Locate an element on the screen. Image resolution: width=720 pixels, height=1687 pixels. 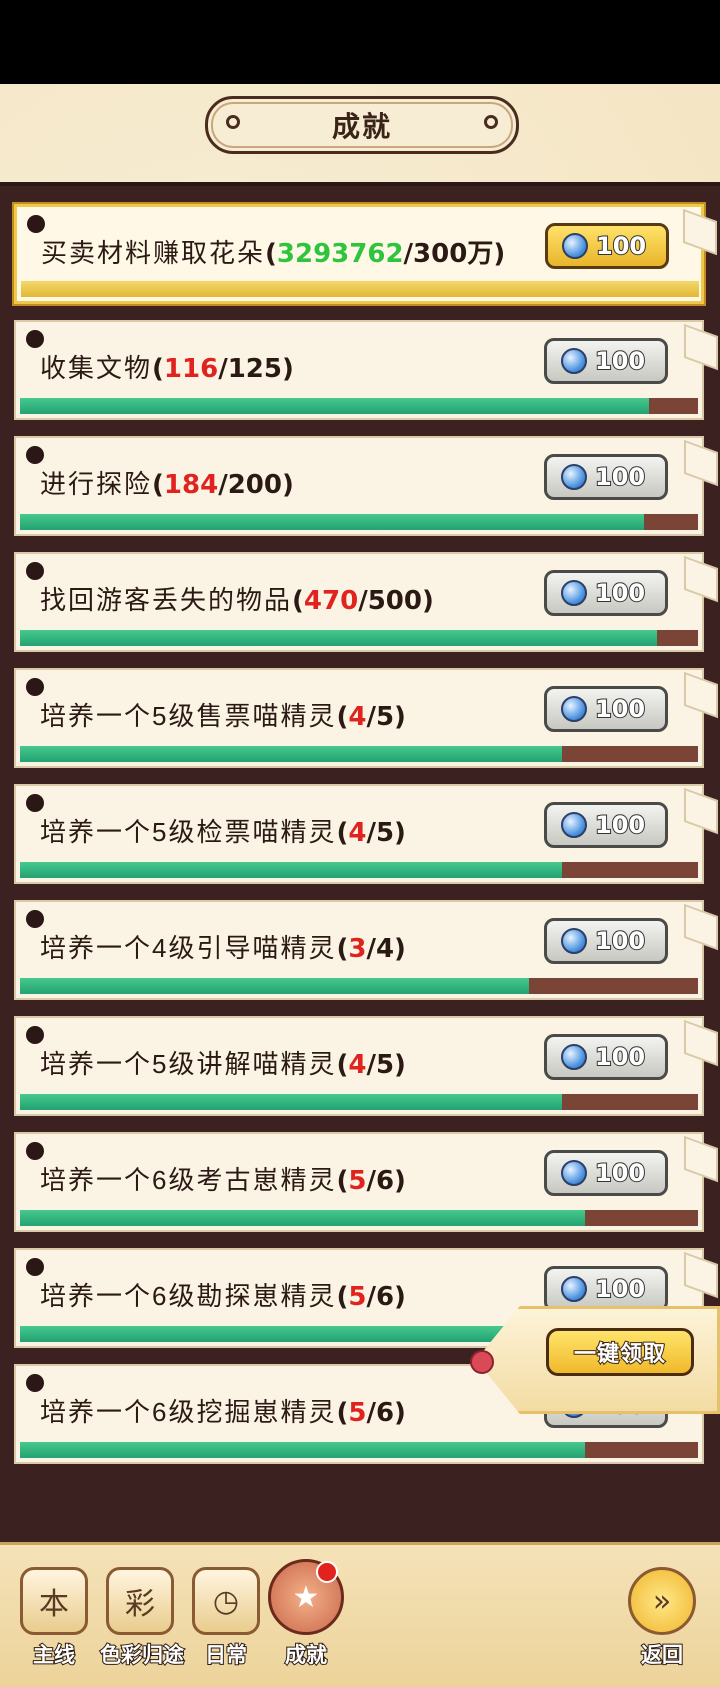
achievement-name: 收集文物 is located at coordinates (96, 368).